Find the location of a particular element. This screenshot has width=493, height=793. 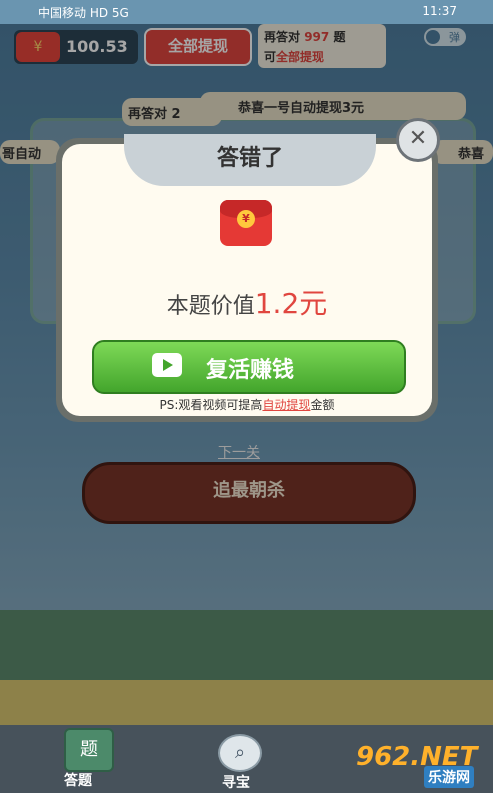

status-bar: 中国移动 HD 5G 11:37 is located at coordinates (246, 12).